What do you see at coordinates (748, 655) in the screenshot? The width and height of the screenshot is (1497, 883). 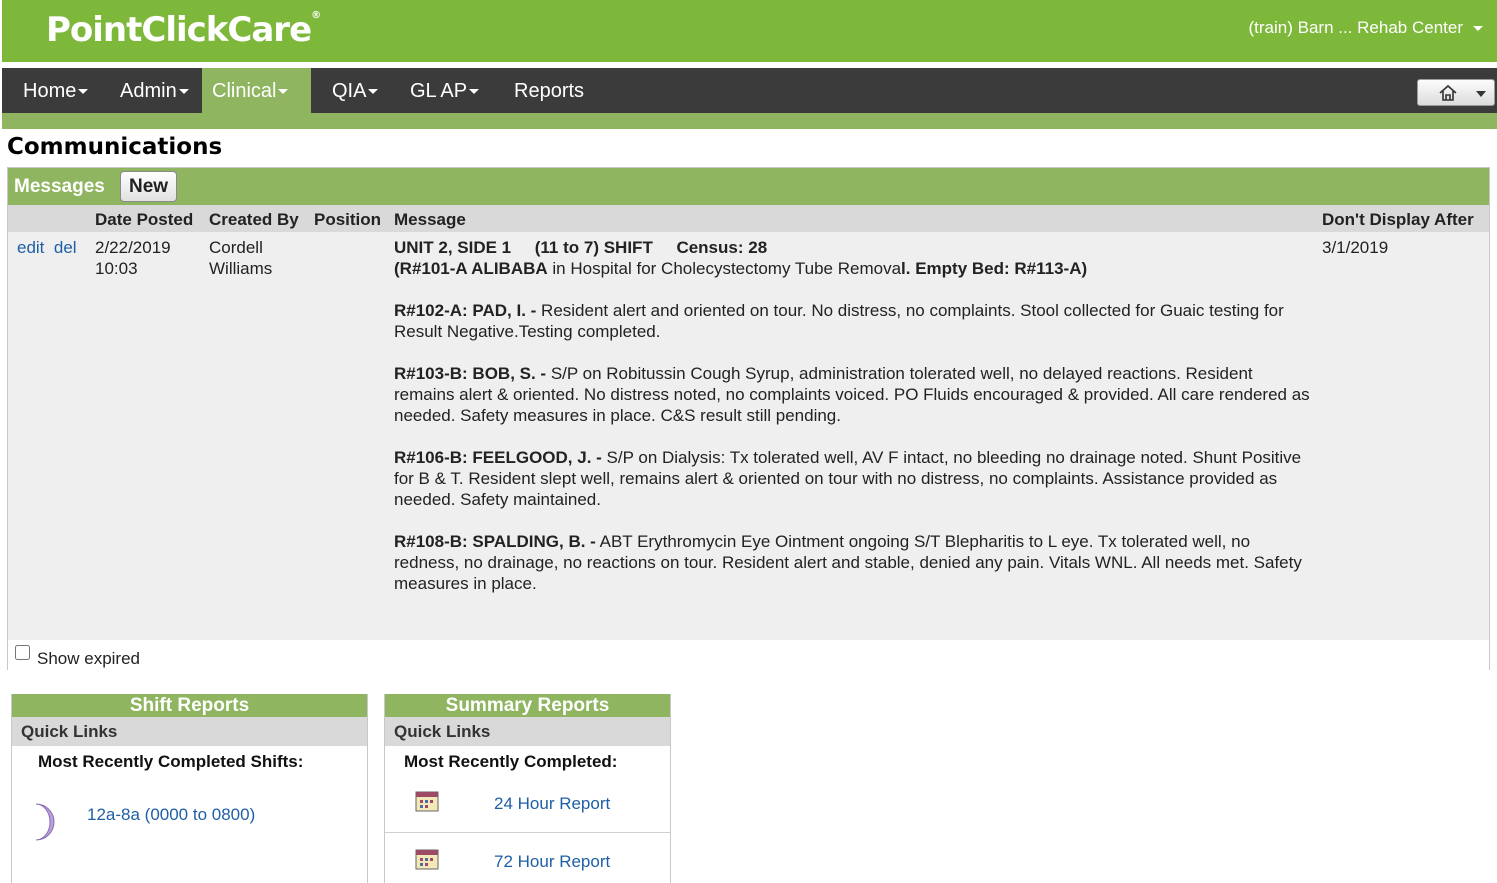 I see `show-expired-row: Show expired` at bounding box center [748, 655].